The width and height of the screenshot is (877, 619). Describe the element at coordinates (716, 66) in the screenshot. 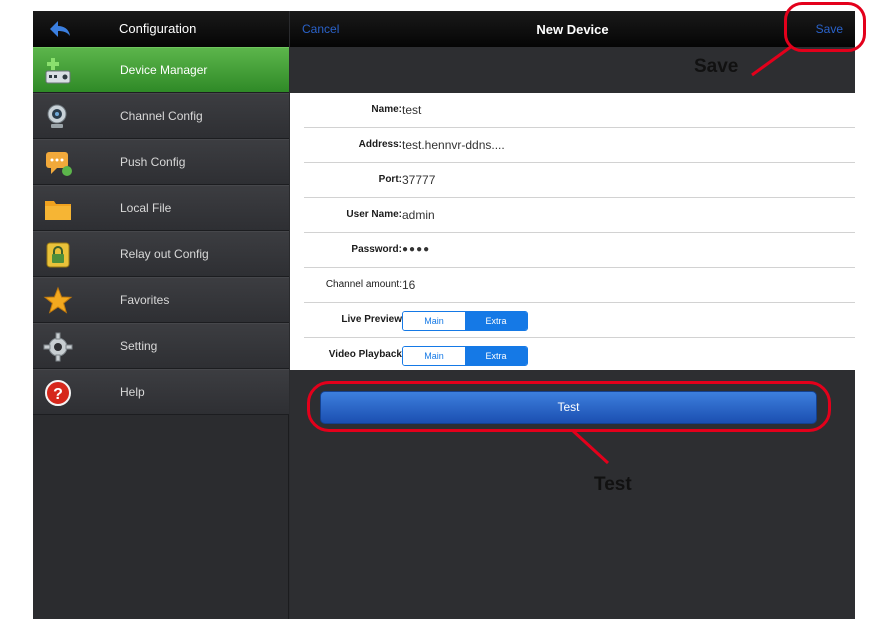

I see `save-callout-label: Save` at that location.